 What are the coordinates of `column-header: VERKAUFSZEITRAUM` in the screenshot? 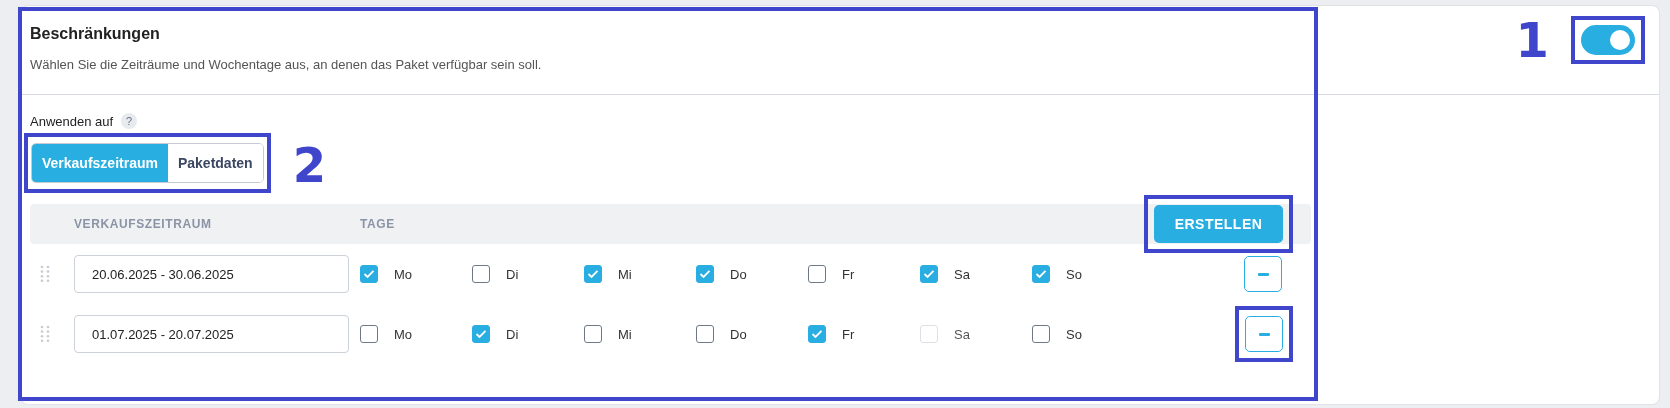 It's located at (143, 224).